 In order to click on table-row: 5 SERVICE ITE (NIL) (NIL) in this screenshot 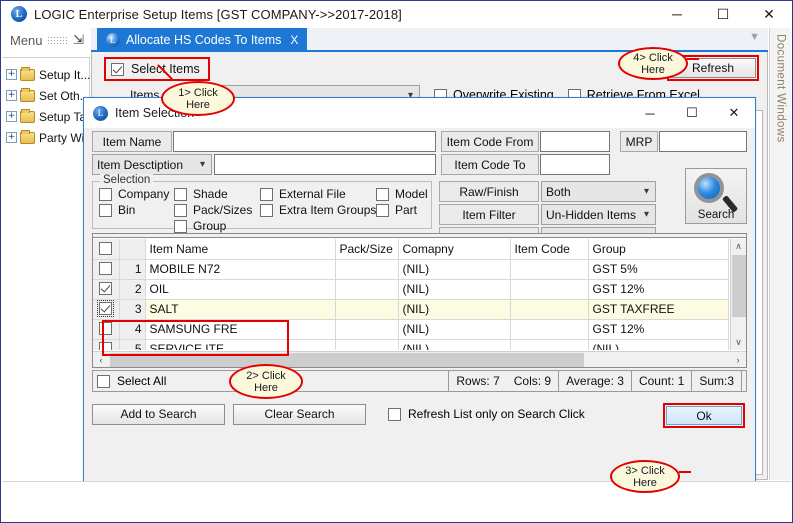, I will do `click(411, 344)`.